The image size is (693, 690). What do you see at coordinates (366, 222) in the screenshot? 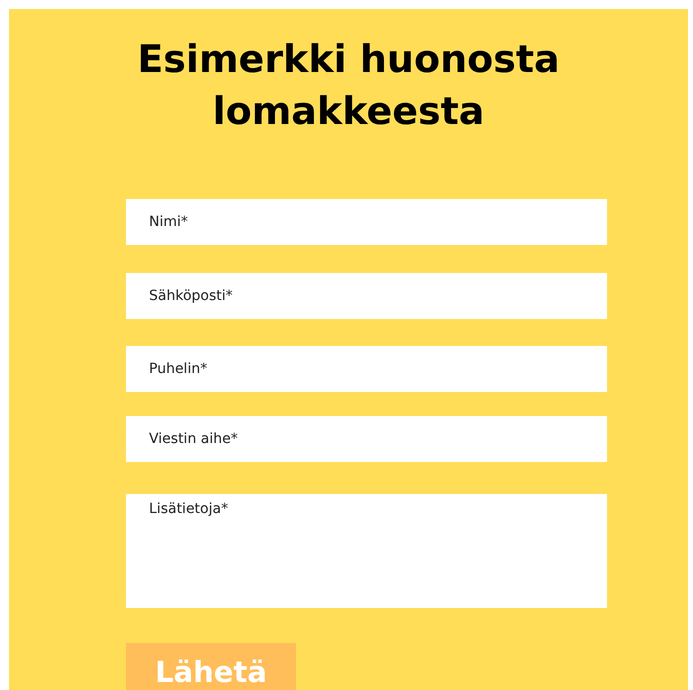
I see `text-field: Nimi*` at bounding box center [366, 222].